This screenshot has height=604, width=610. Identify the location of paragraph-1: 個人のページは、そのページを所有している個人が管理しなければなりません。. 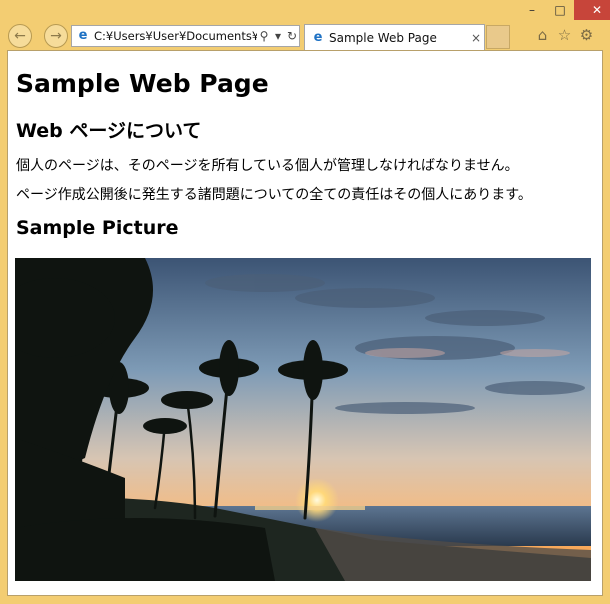
(267, 166).